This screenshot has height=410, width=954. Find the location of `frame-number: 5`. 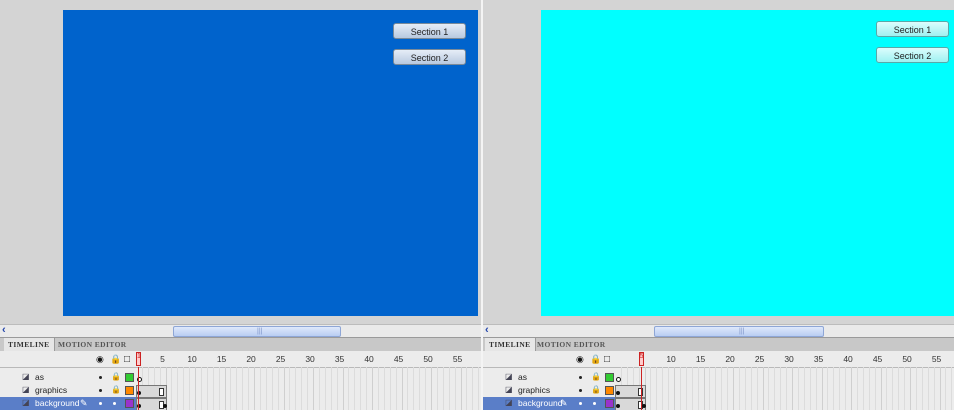

frame-number: 5 is located at coordinates (162, 359).